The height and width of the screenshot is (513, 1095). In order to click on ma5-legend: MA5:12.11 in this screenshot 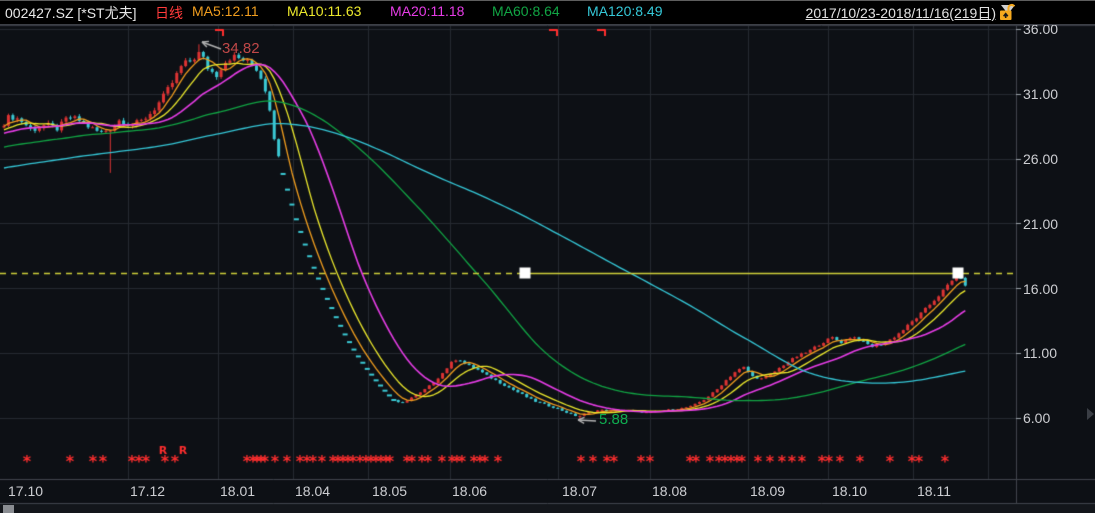, I will do `click(225, 11)`.